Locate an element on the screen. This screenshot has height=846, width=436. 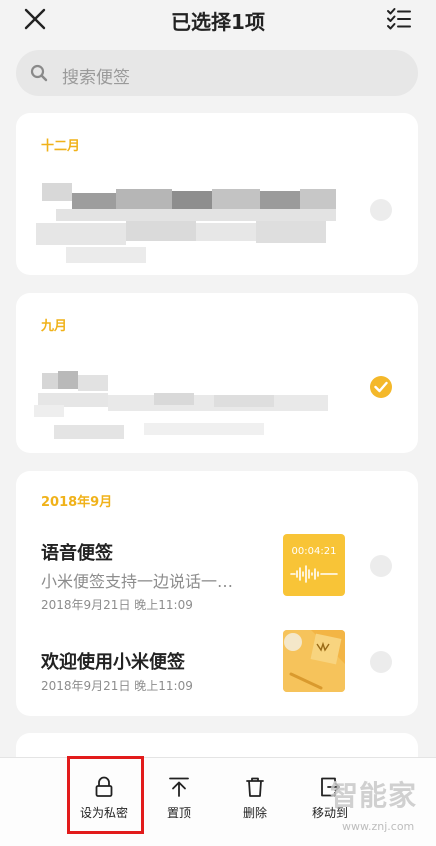
note-title: 欢迎使用小米便签 is located at coordinates (113, 662).